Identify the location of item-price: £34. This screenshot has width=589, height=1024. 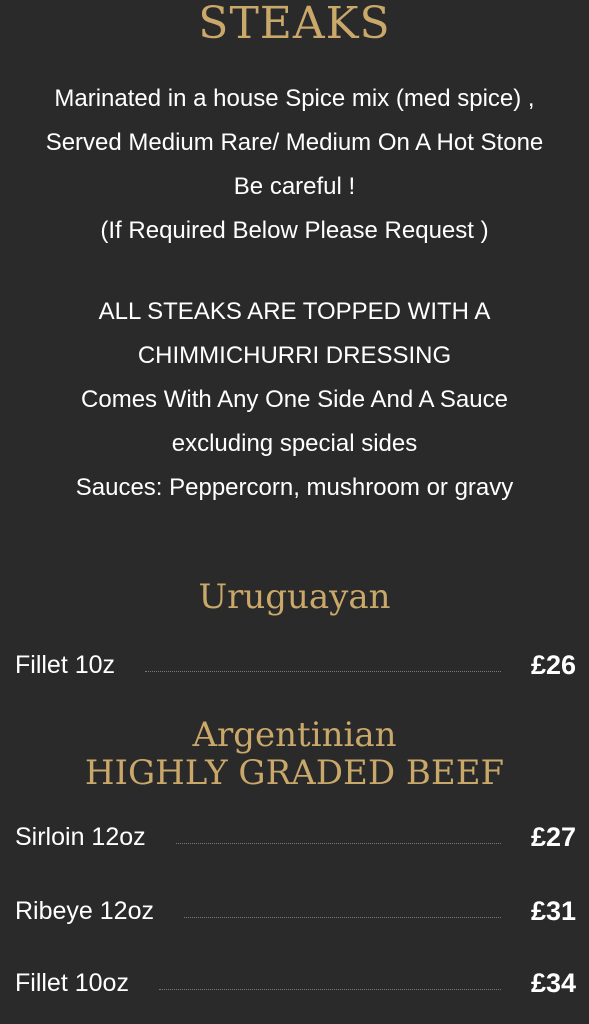
(553, 982).